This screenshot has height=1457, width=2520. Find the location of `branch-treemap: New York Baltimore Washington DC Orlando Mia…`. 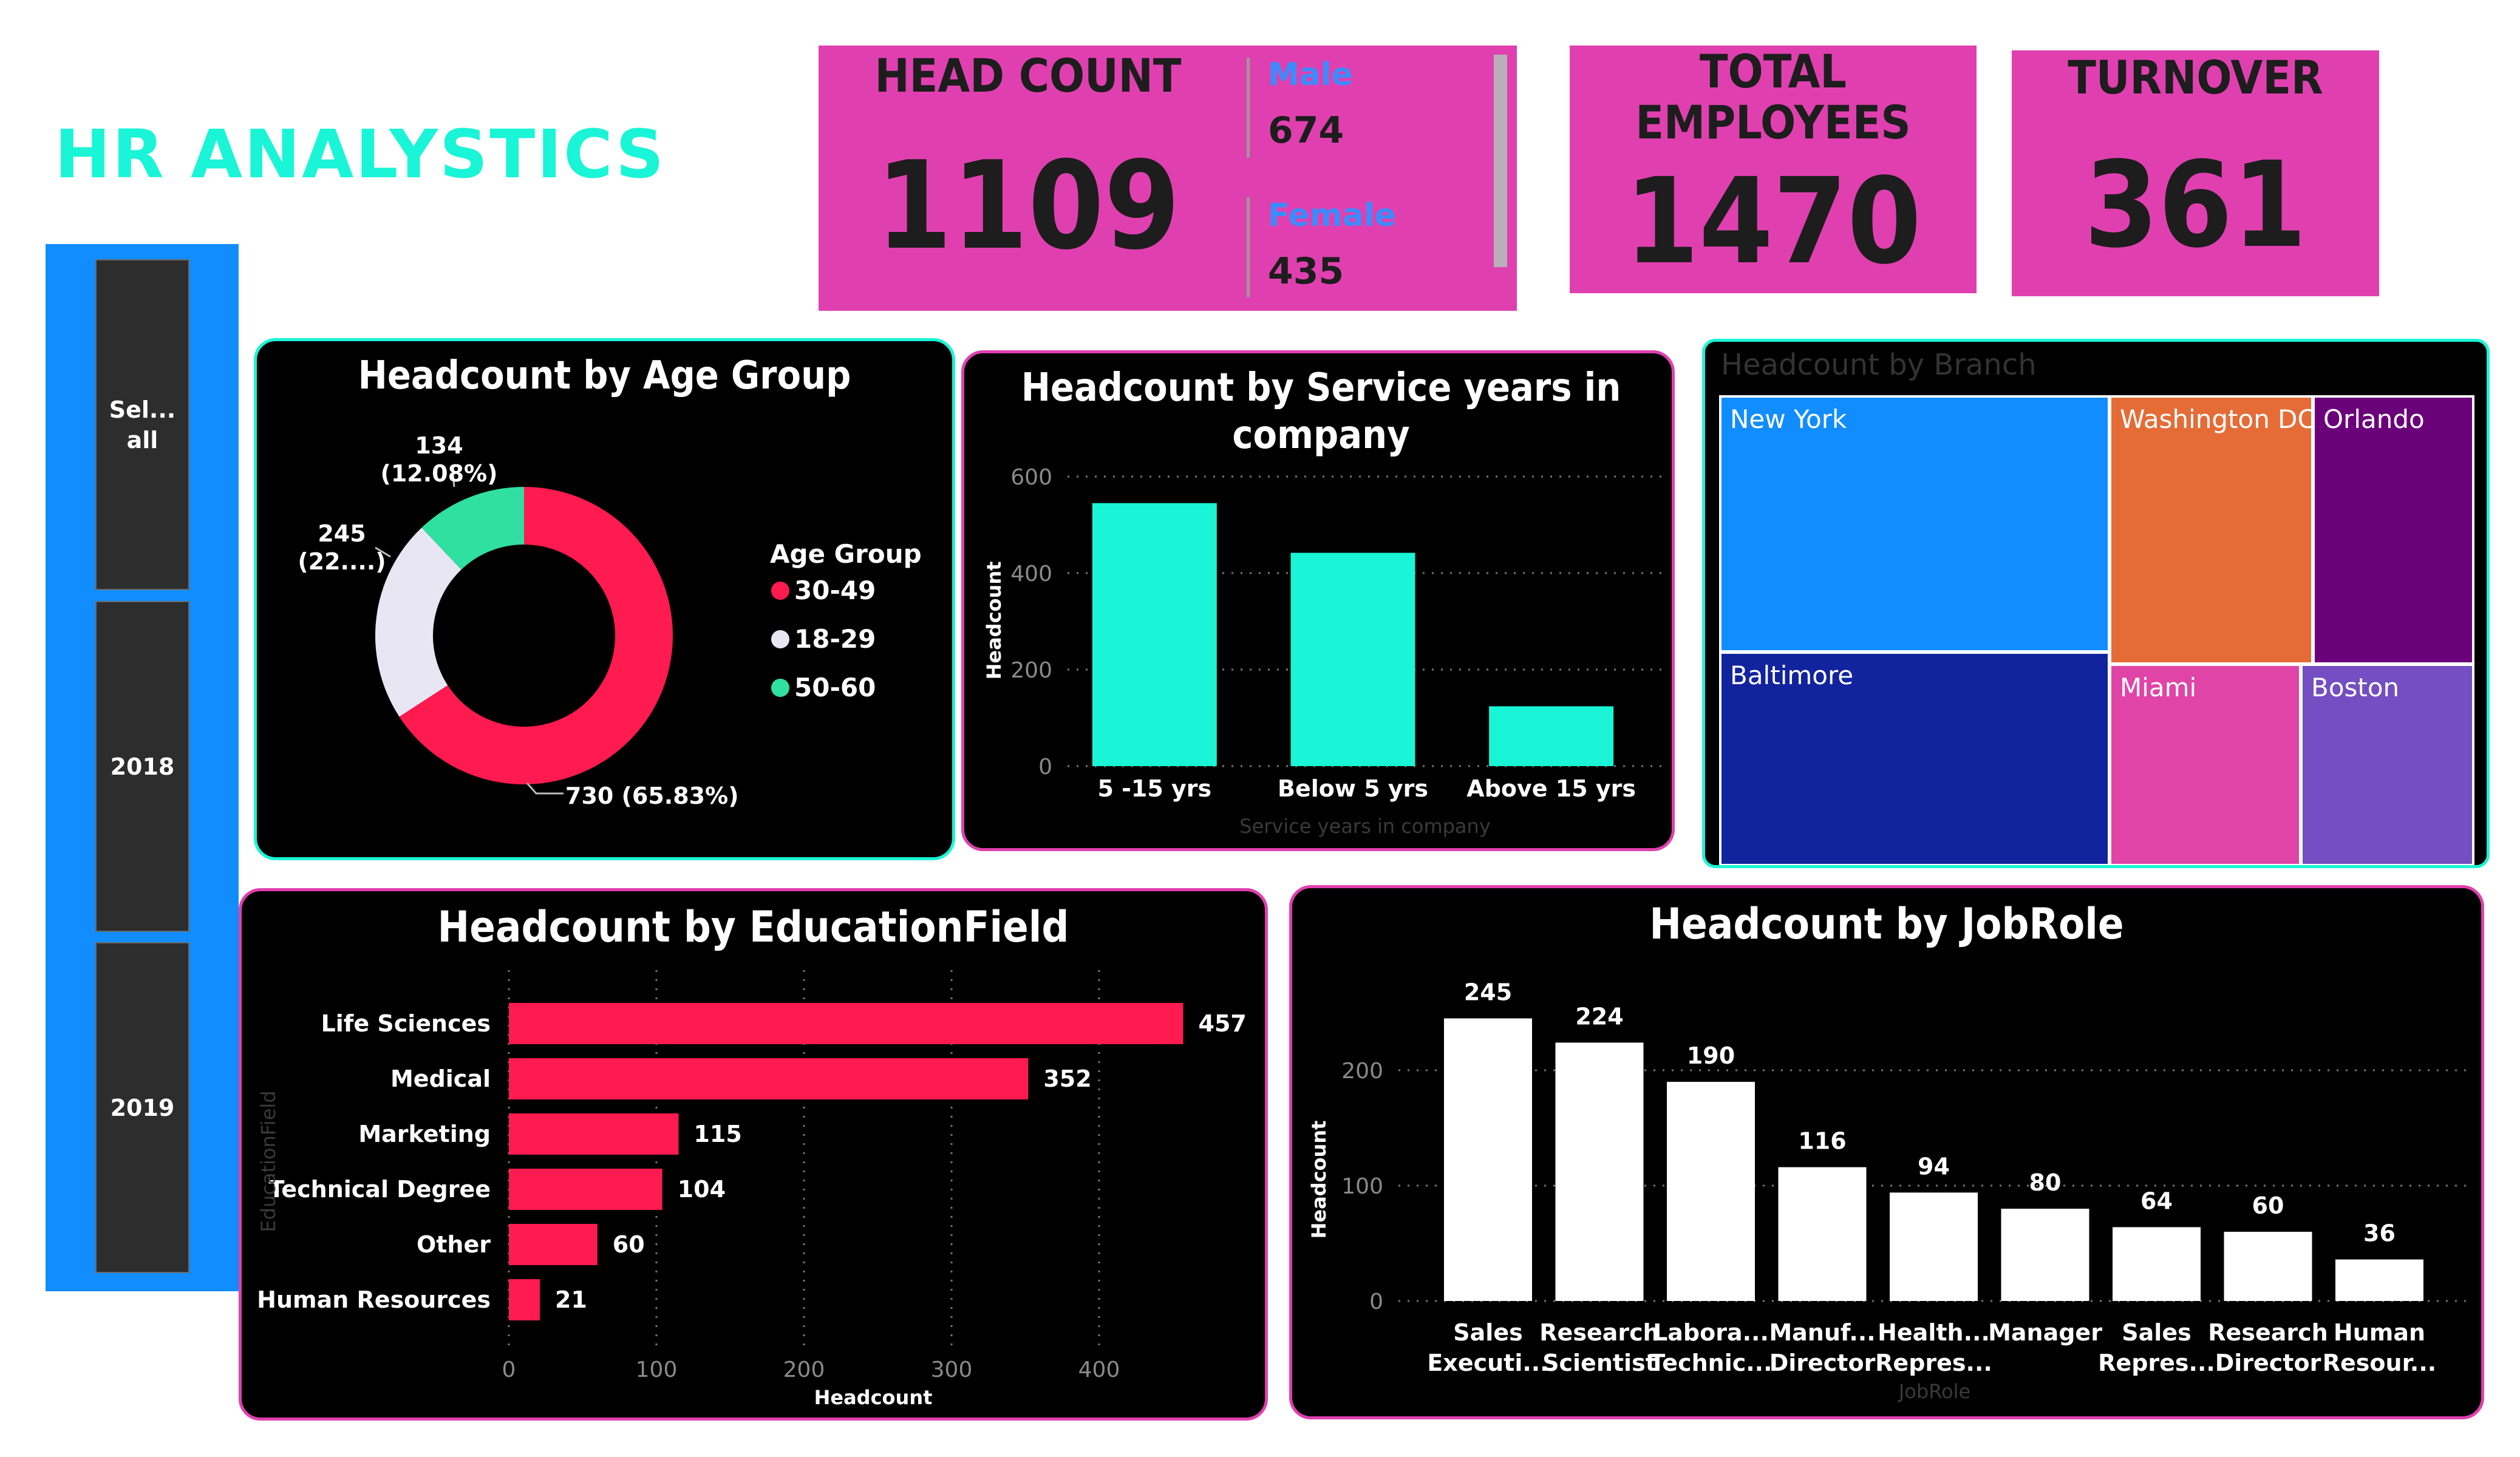

branch-treemap: New York Baltimore Washington DC Orlando Mia… is located at coordinates (2096, 630).